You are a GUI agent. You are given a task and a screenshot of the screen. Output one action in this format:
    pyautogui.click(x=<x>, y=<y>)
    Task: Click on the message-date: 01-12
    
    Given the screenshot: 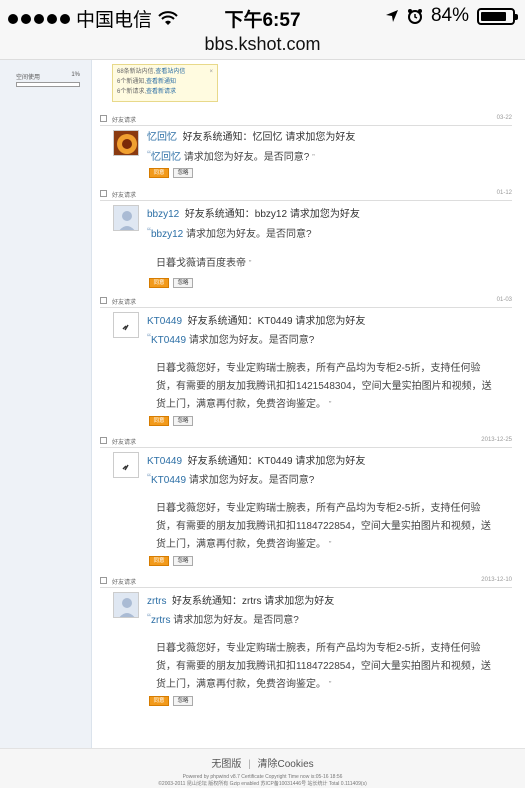 What is the action you would take?
    pyautogui.click(x=504, y=193)
    